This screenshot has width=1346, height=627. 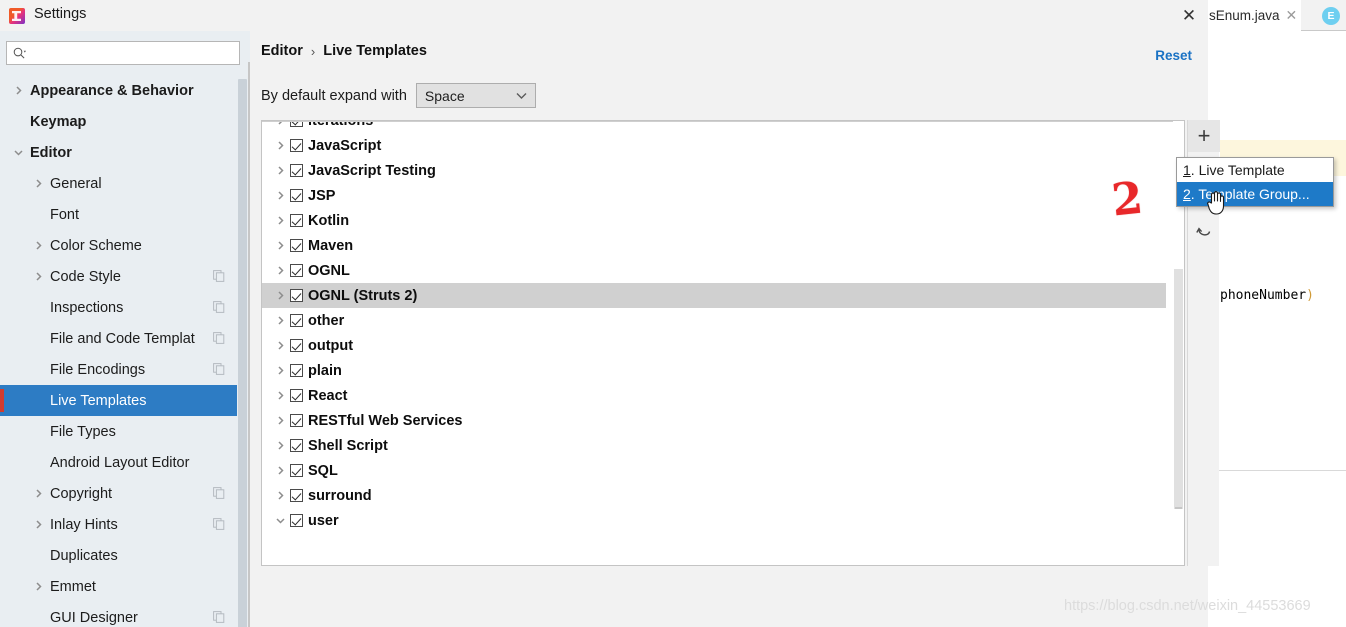 What do you see at coordinates (1237, 170) in the screenshot?
I see `menu-item-label: . Live Template` at bounding box center [1237, 170].